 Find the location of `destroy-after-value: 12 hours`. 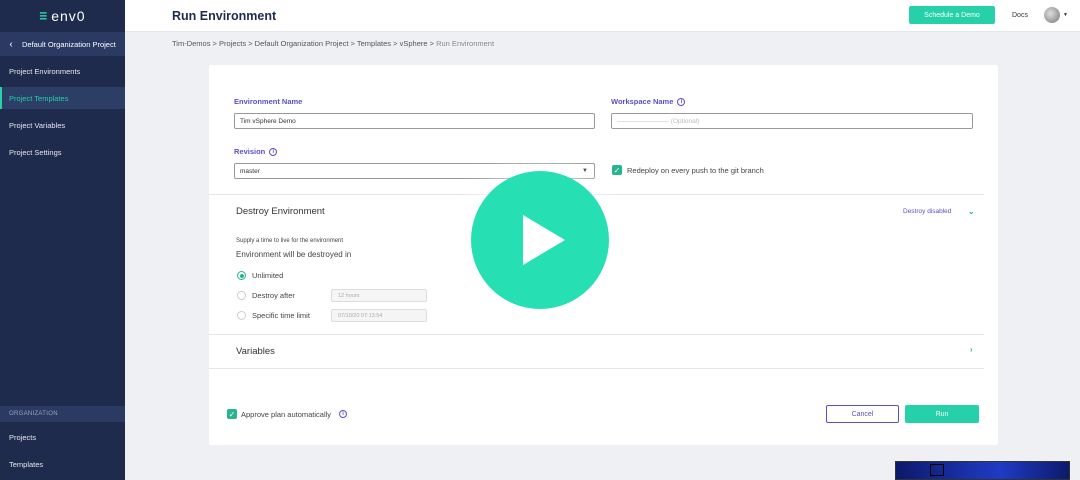

destroy-after-value: 12 hours is located at coordinates (349, 295).